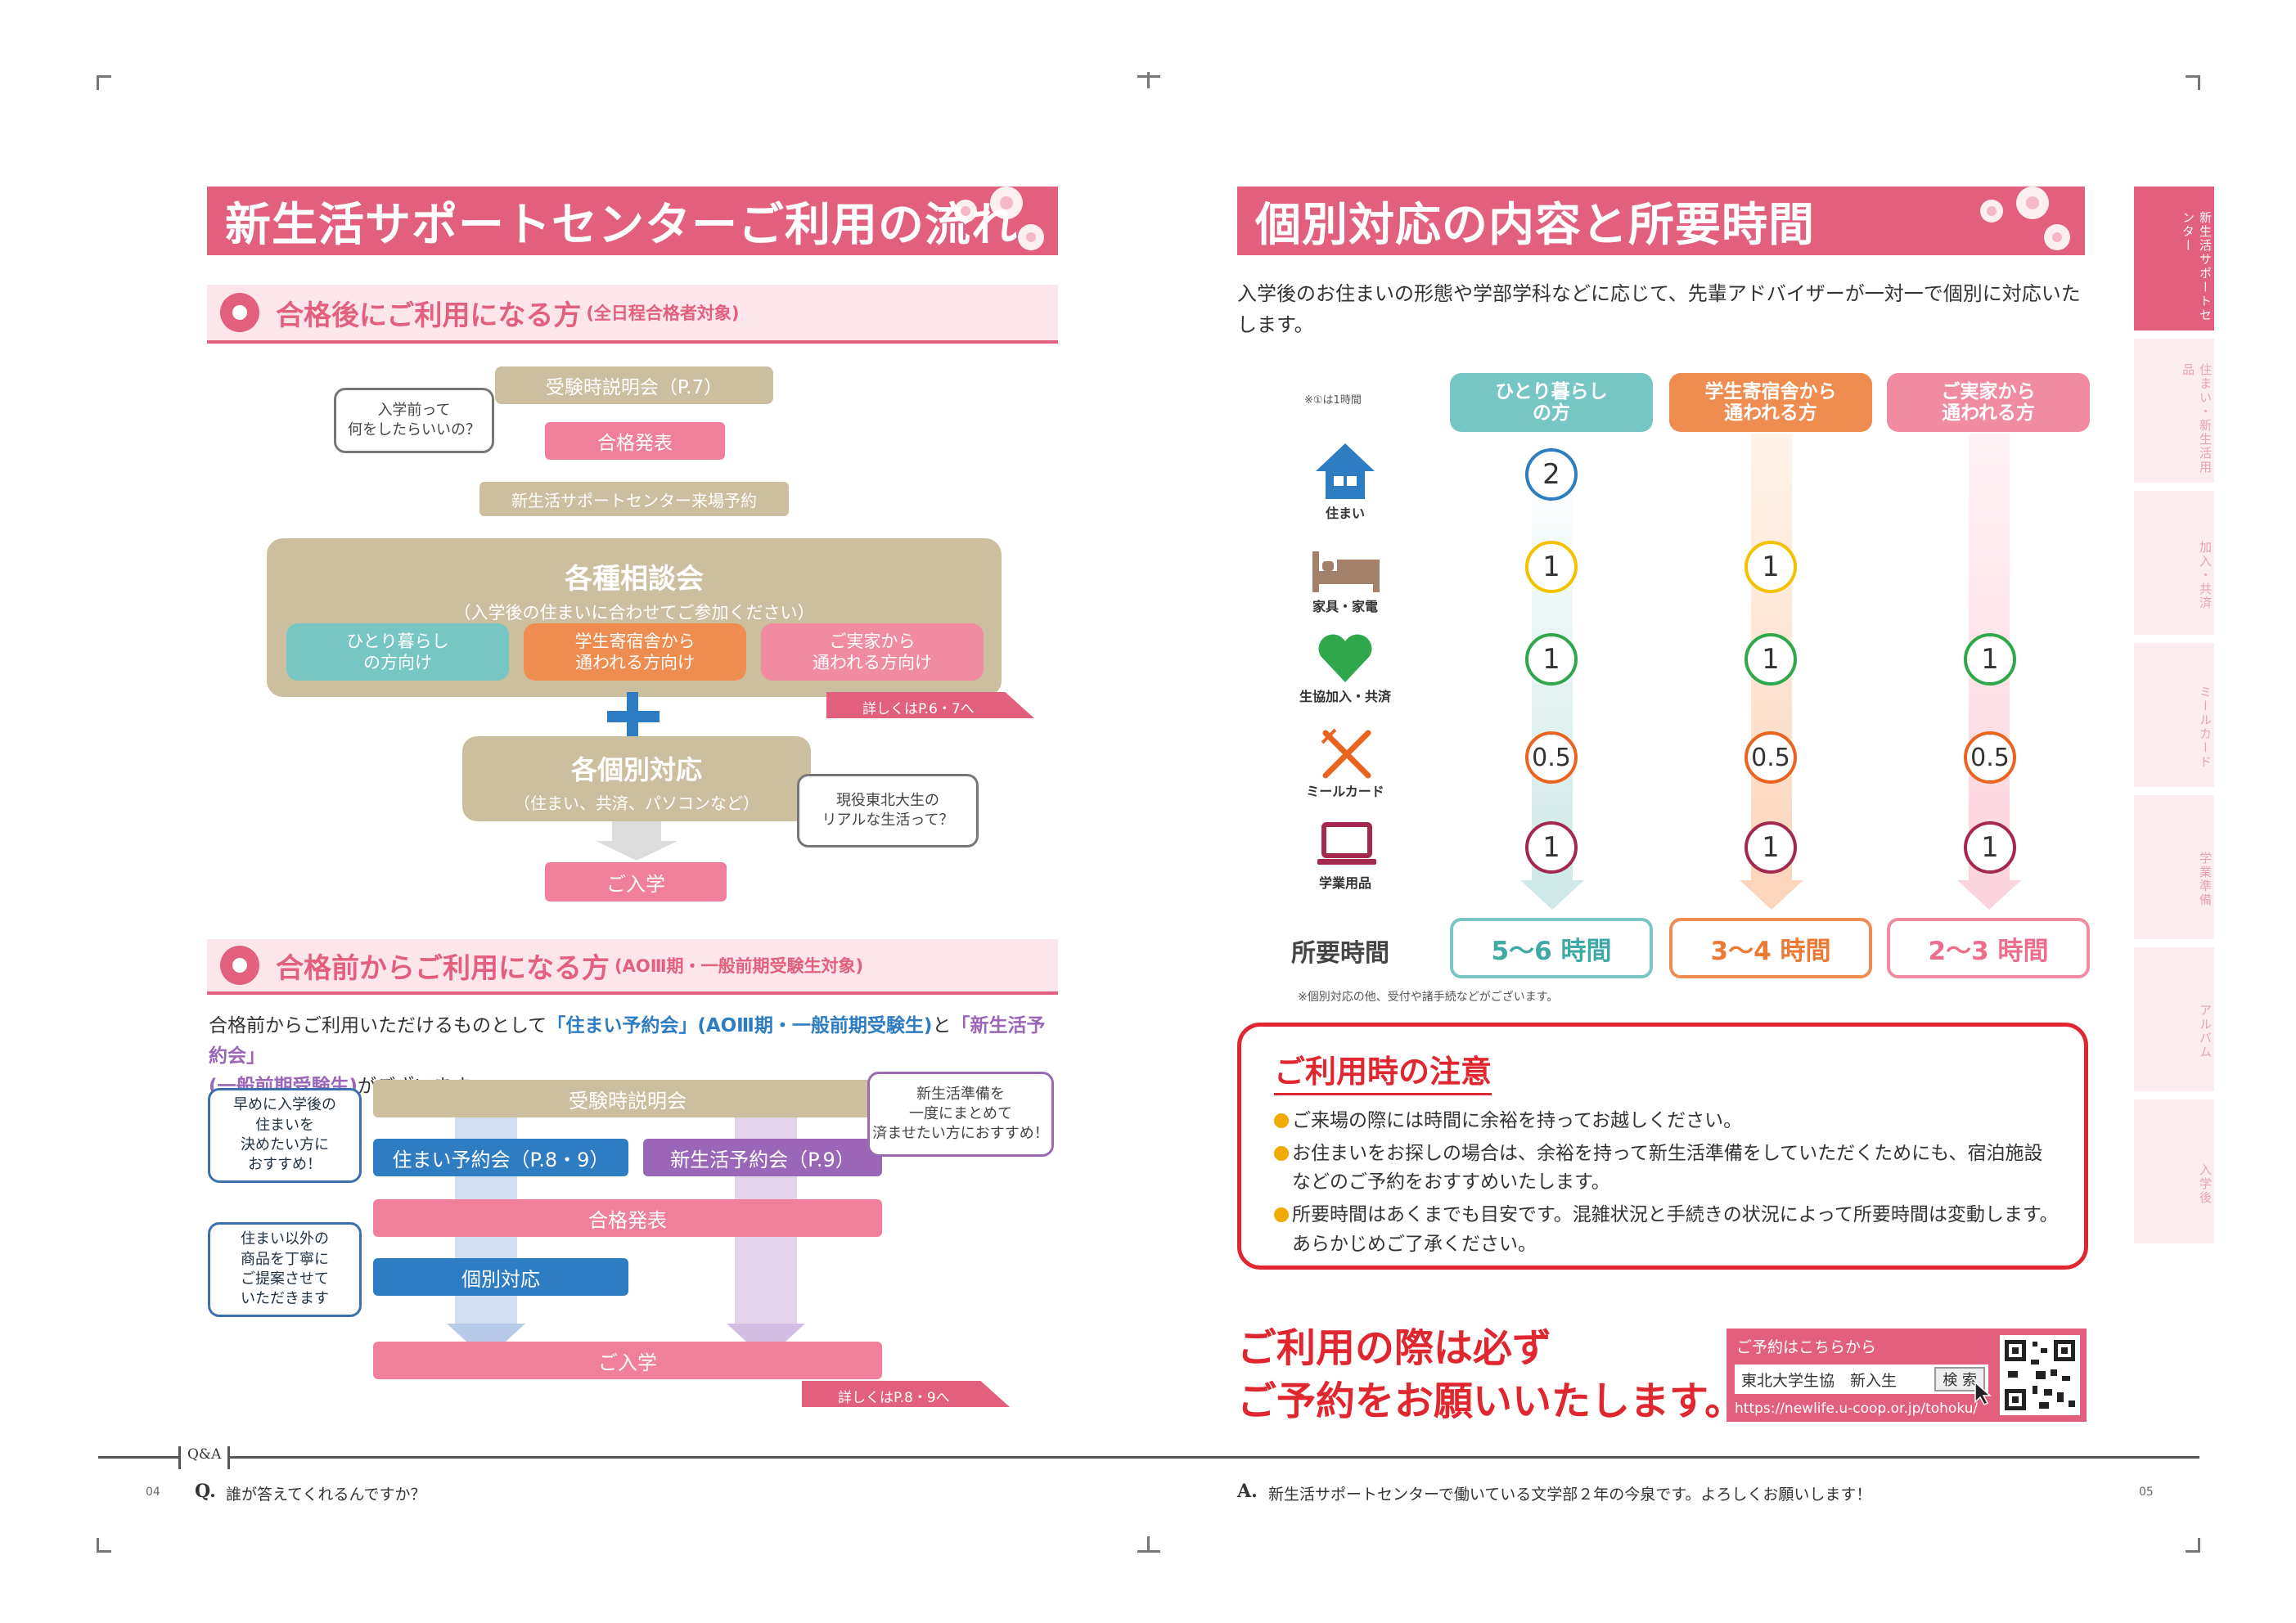  I want to click on heart-icon, so click(1345, 658).